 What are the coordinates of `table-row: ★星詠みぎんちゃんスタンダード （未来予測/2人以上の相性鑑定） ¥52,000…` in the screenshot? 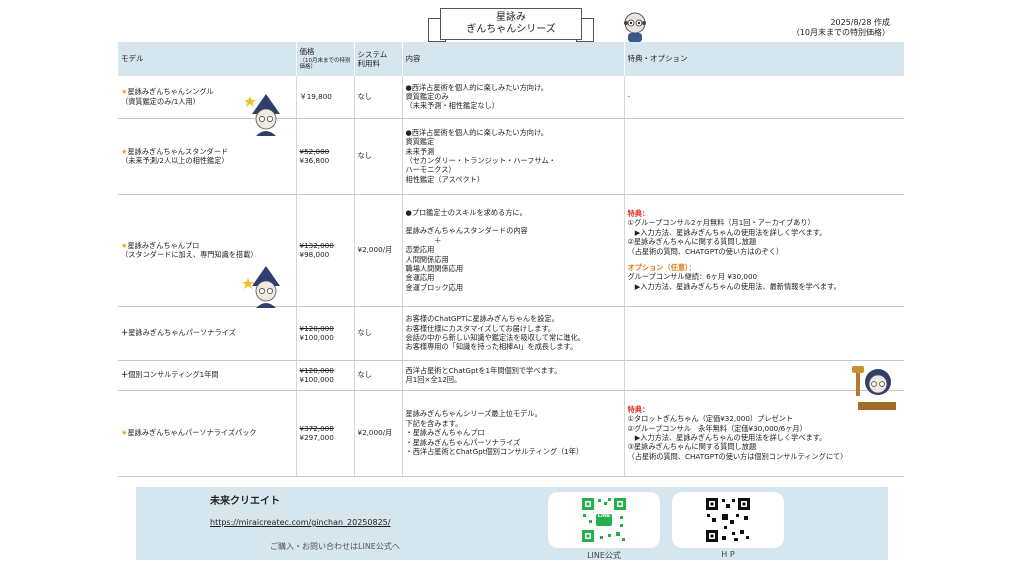 It's located at (511, 156).